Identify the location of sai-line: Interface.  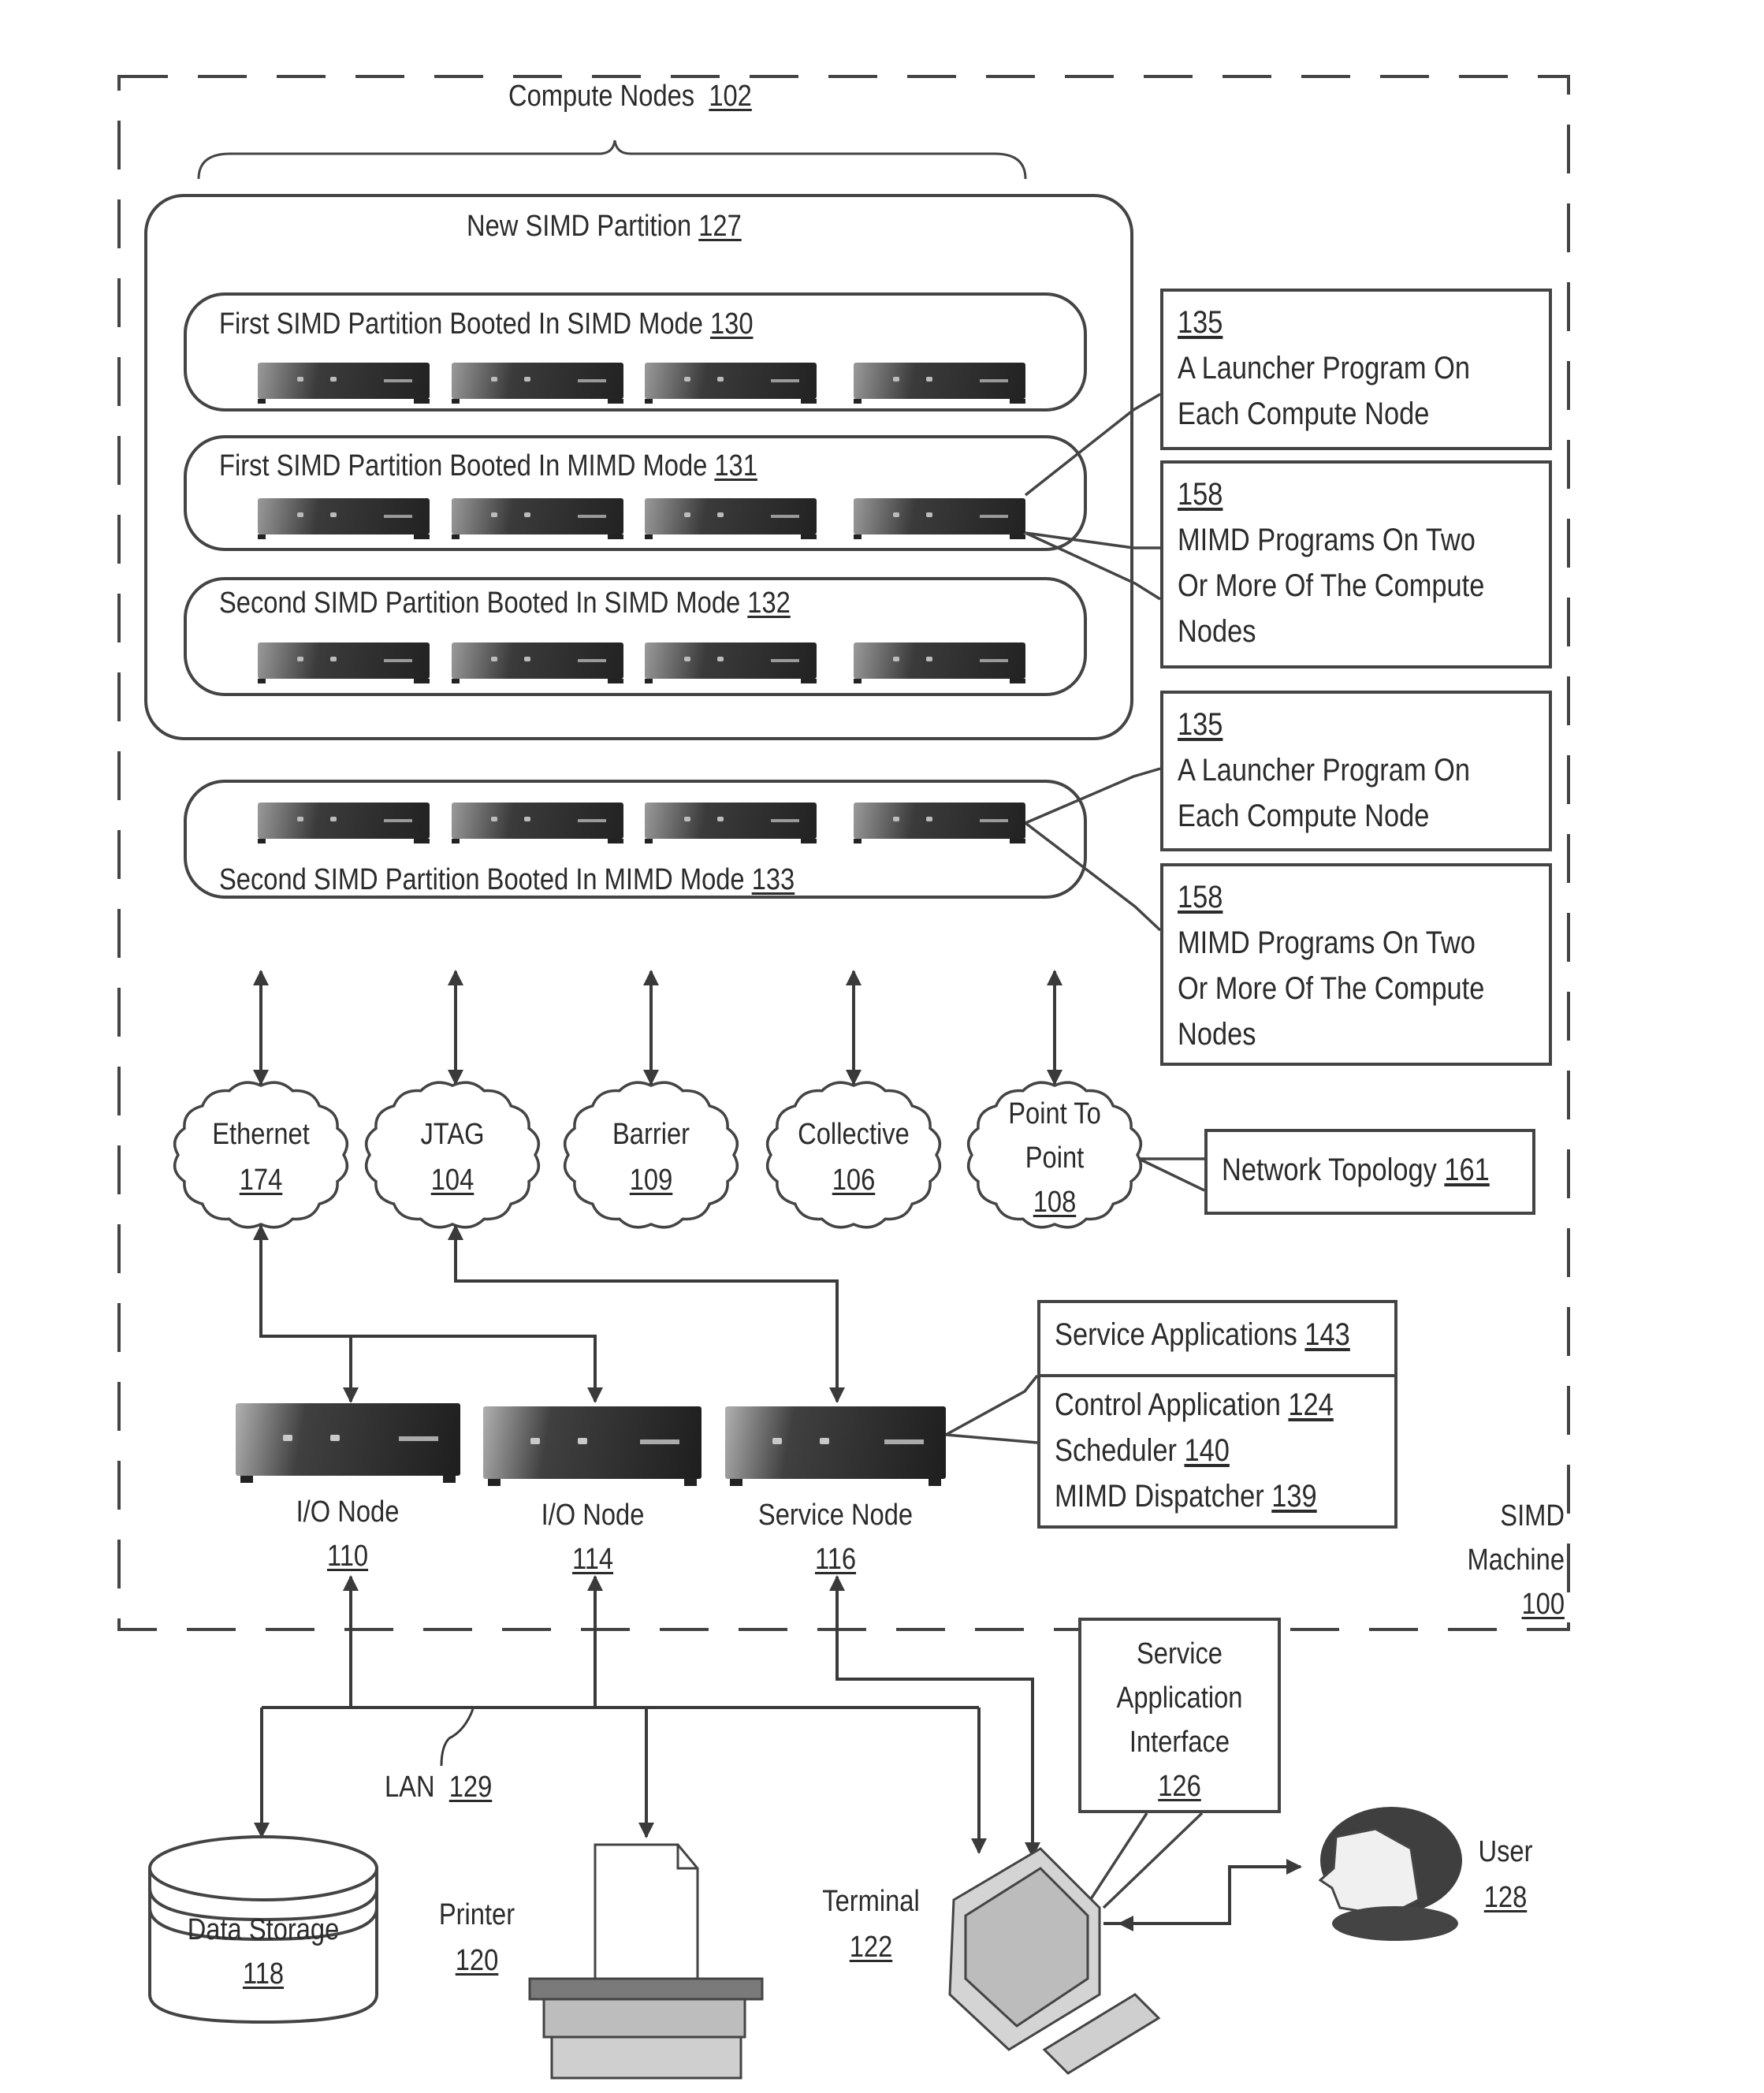
(1179, 1742).